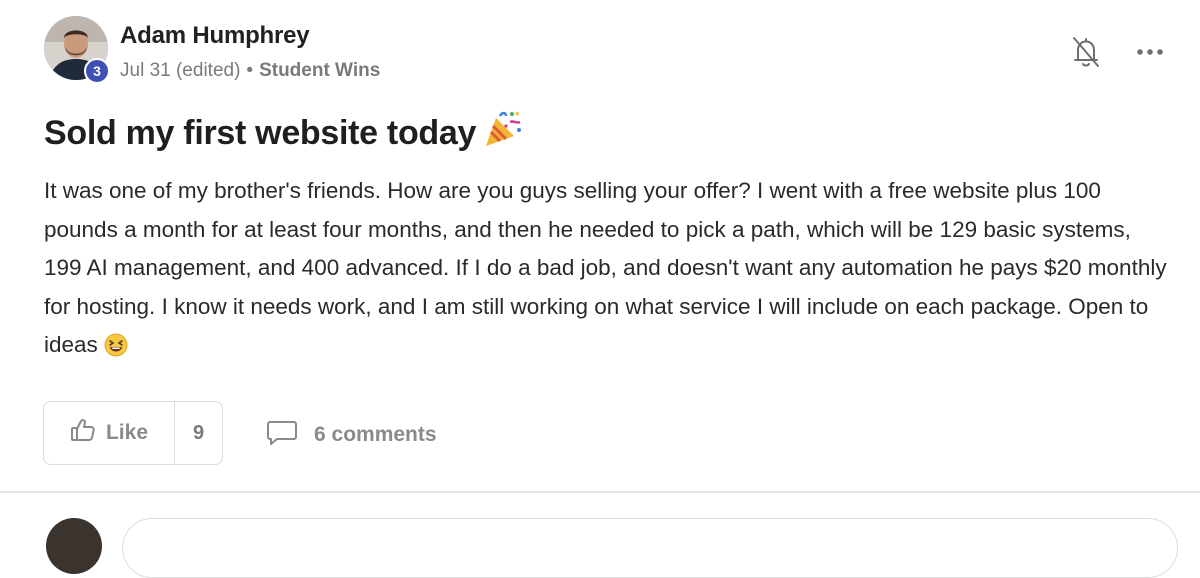 The width and height of the screenshot is (1200, 578). I want to click on post-date: Jul 31 (edited), so click(180, 70).